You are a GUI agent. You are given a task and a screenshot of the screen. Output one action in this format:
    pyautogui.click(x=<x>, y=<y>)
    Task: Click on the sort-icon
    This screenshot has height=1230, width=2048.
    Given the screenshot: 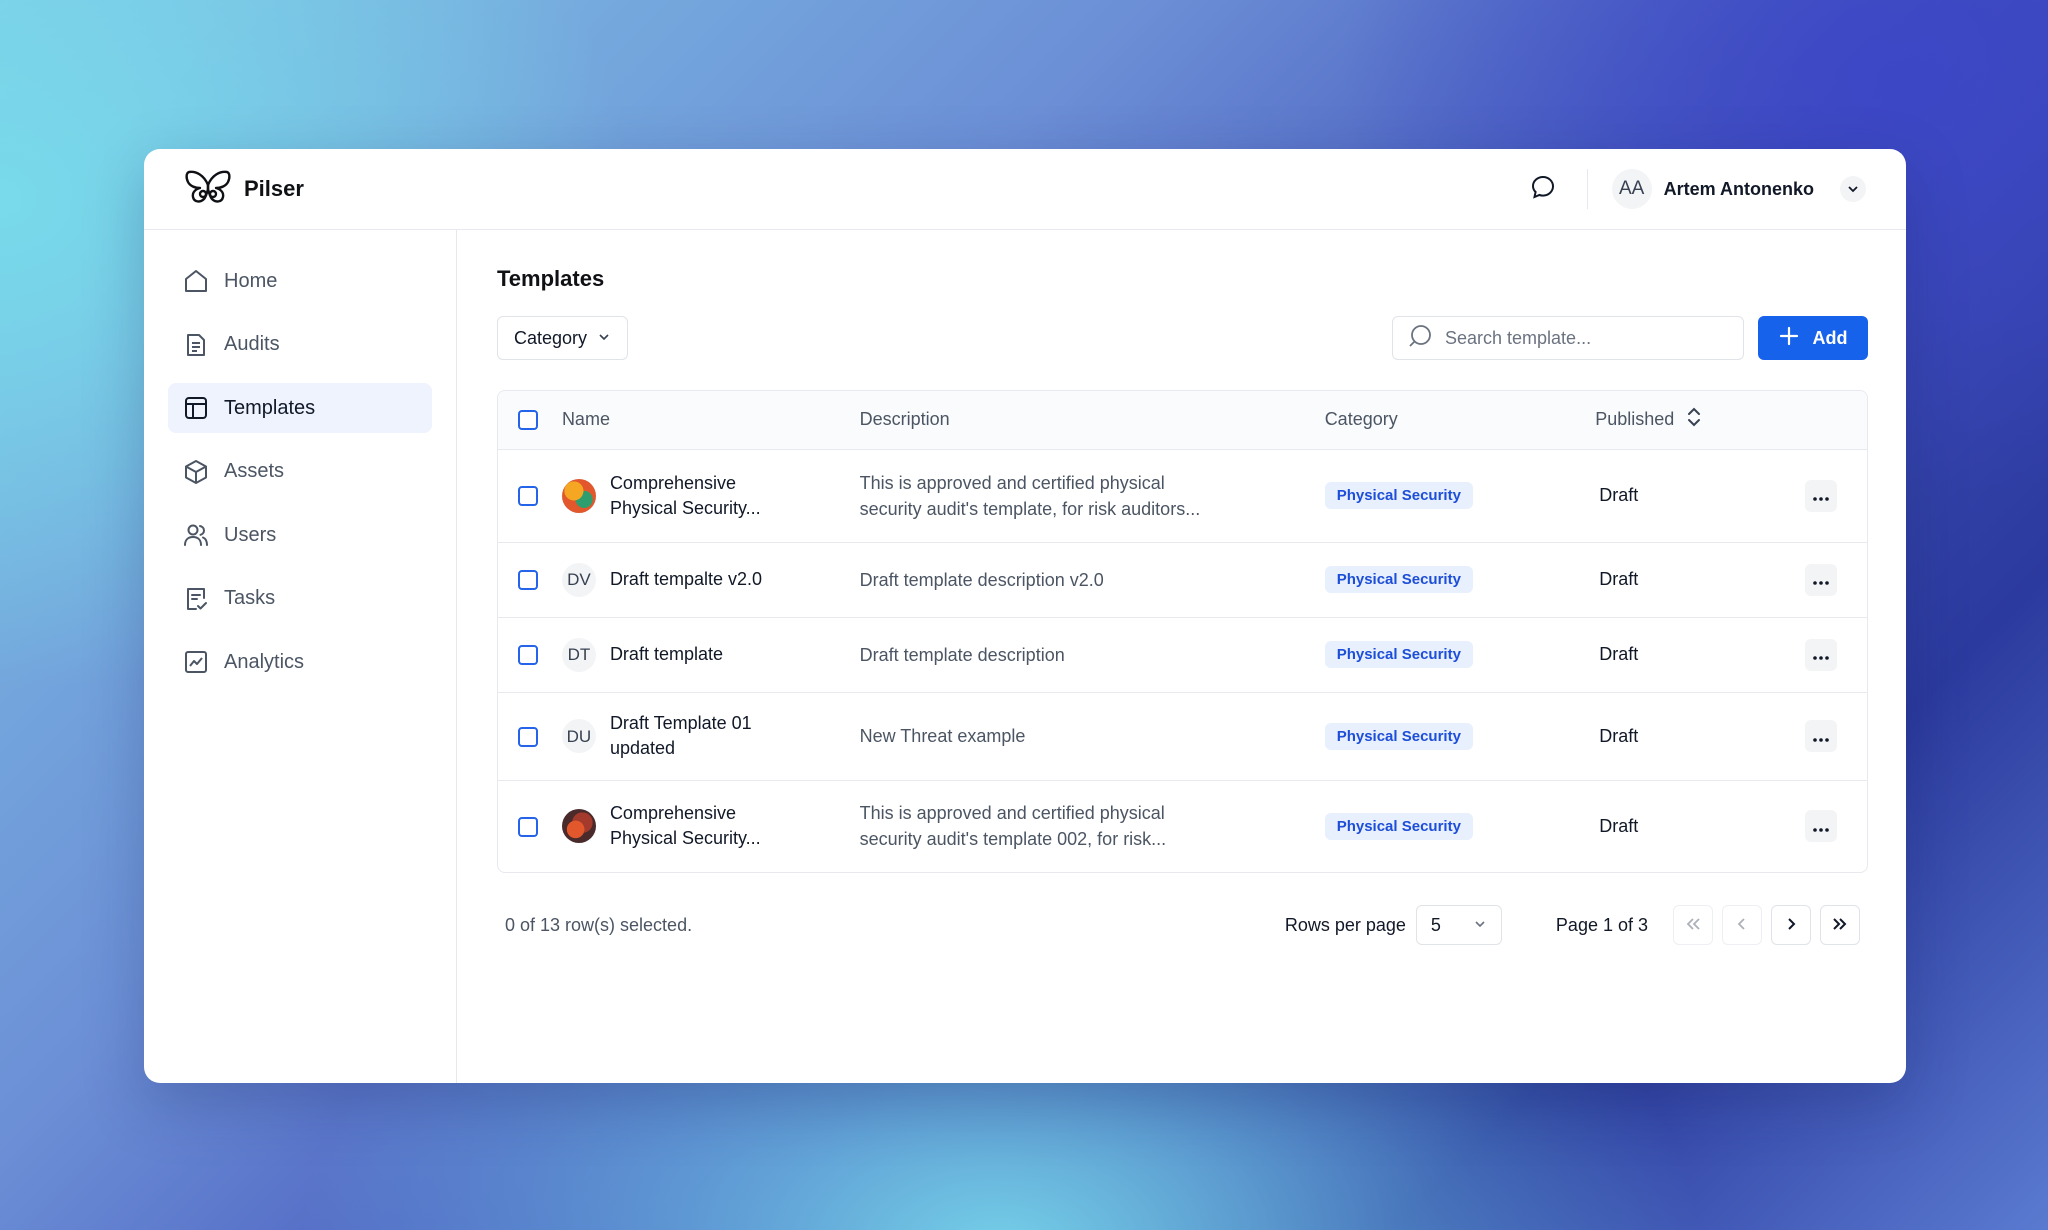 What is the action you would take?
    pyautogui.click(x=1694, y=419)
    